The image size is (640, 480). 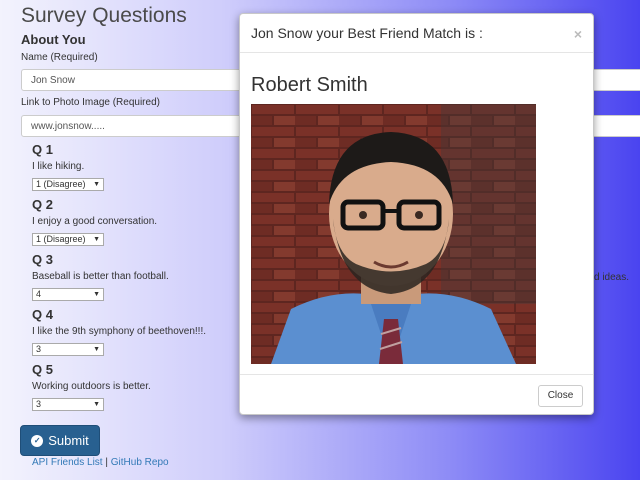 I want to click on partial-text-behind-modal: d ideas., so click(x=612, y=277).